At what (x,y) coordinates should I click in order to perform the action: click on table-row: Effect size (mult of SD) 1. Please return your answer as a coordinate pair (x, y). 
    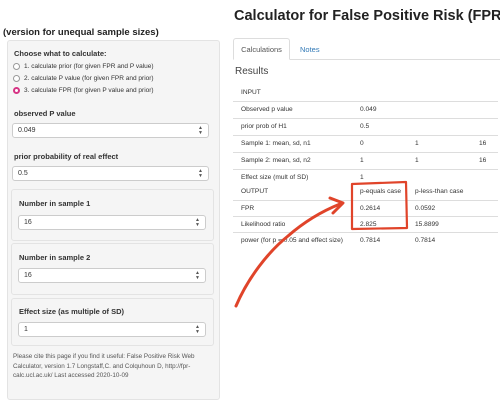
    Looking at the image, I should click on (365, 177).